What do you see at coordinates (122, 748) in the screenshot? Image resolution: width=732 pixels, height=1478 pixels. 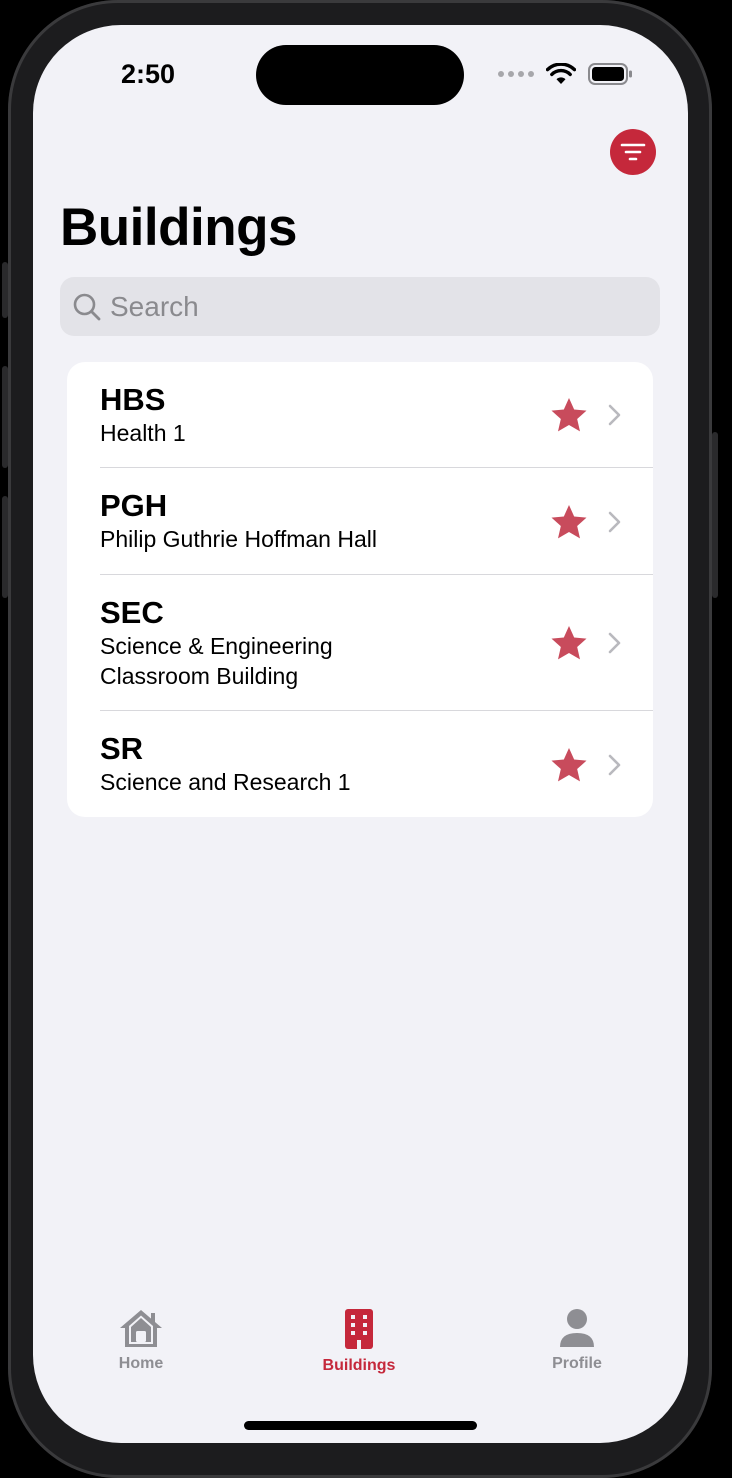 I see `building-code: SR` at bounding box center [122, 748].